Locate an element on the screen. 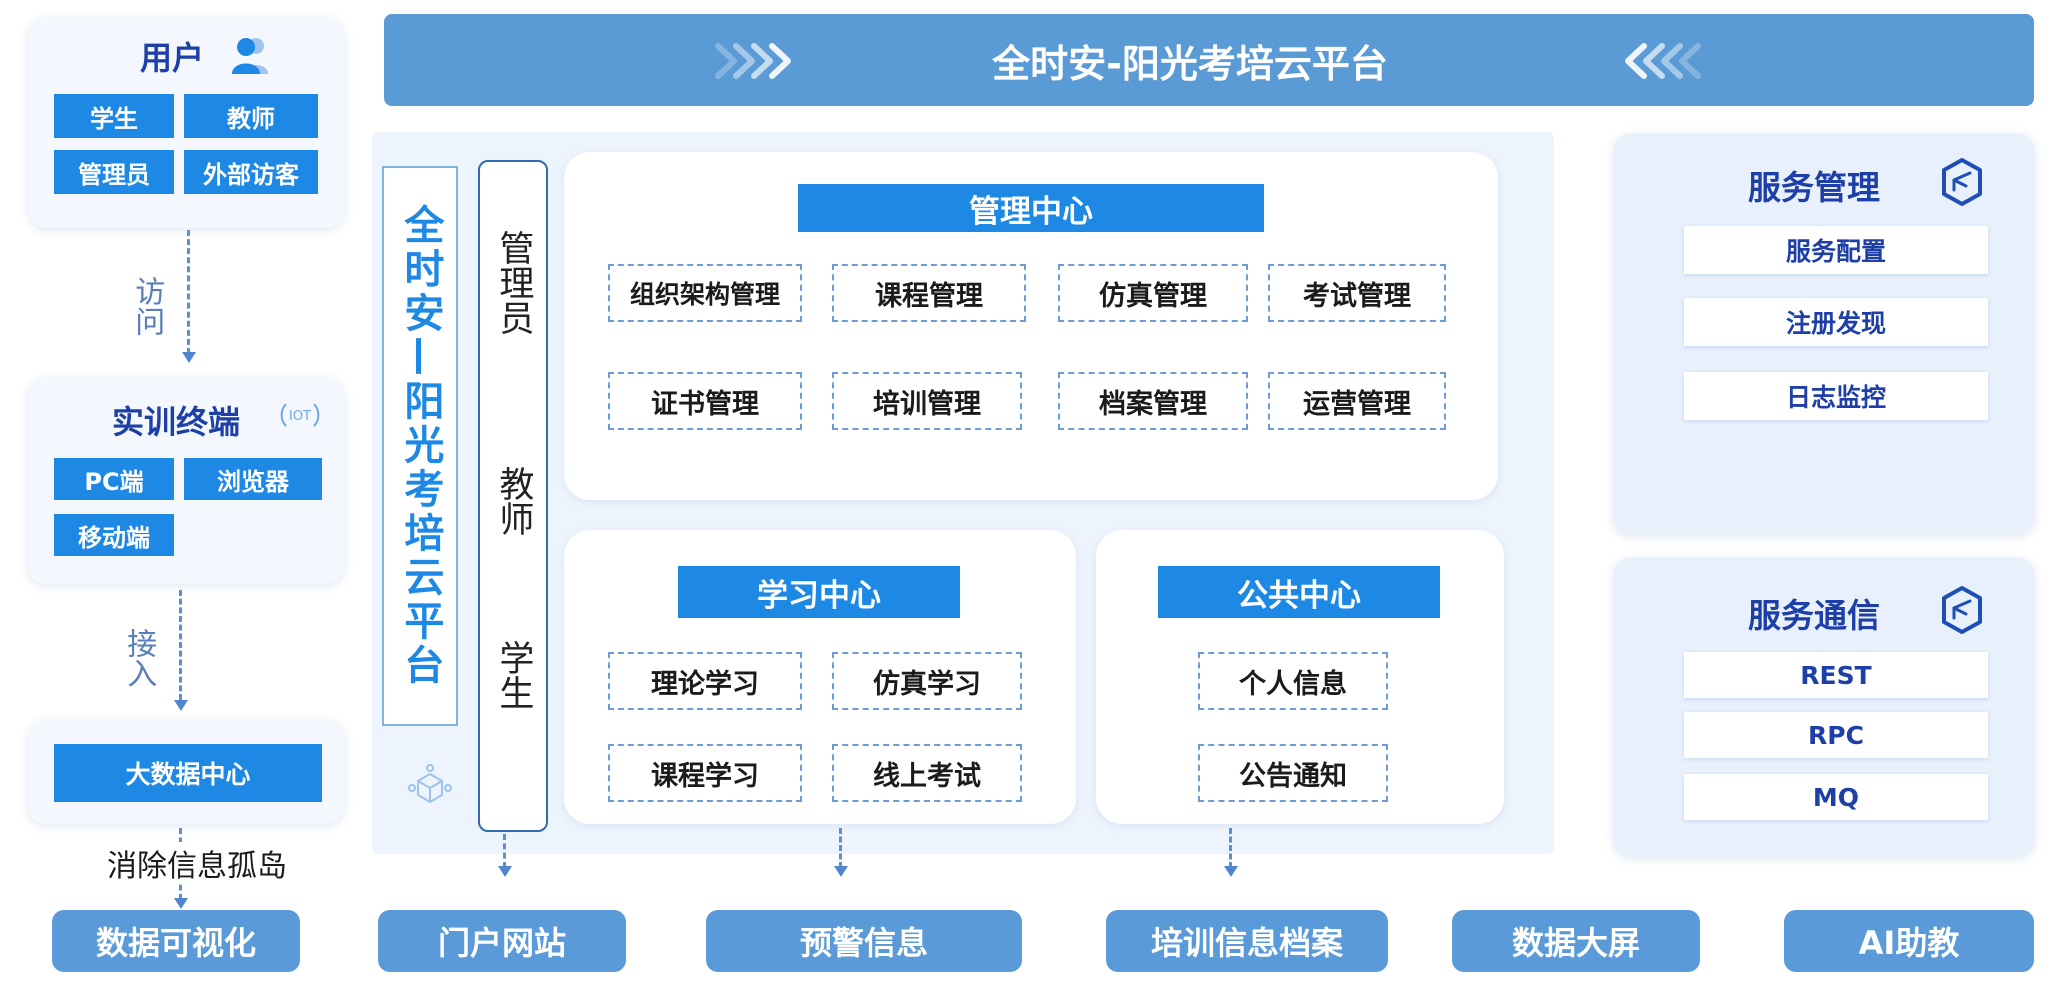 Image resolution: width=2047 pixels, height=998 pixels. mgmt-training: 培训管理 is located at coordinates (927, 401).